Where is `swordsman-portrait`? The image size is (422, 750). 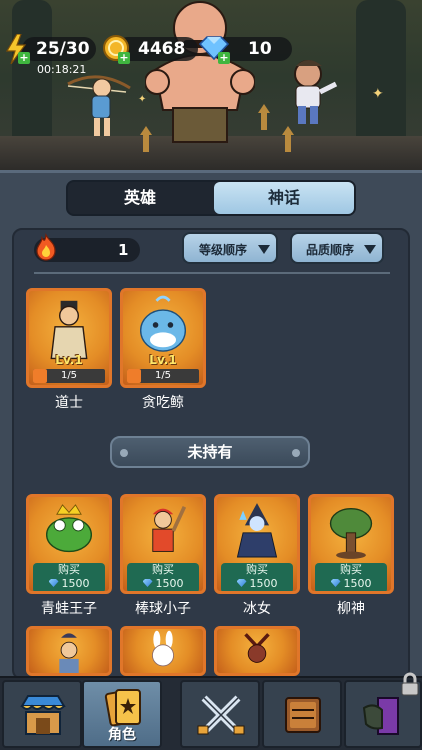
swordsman-portrait is located at coordinates (69, 653).